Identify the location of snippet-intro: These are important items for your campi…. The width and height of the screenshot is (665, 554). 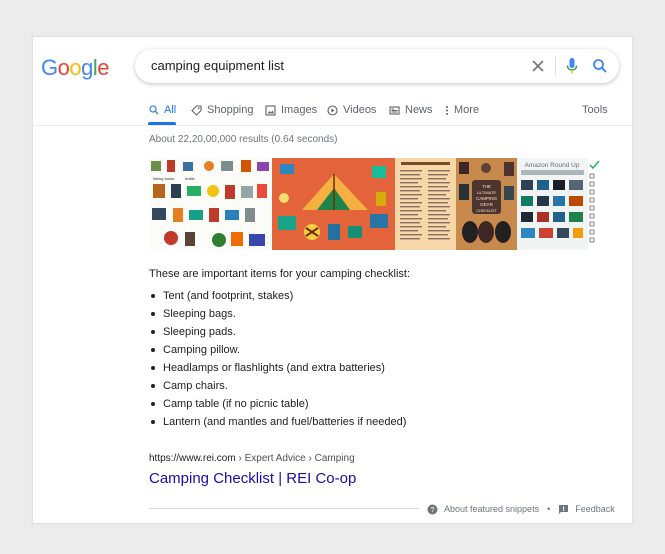
(280, 274).